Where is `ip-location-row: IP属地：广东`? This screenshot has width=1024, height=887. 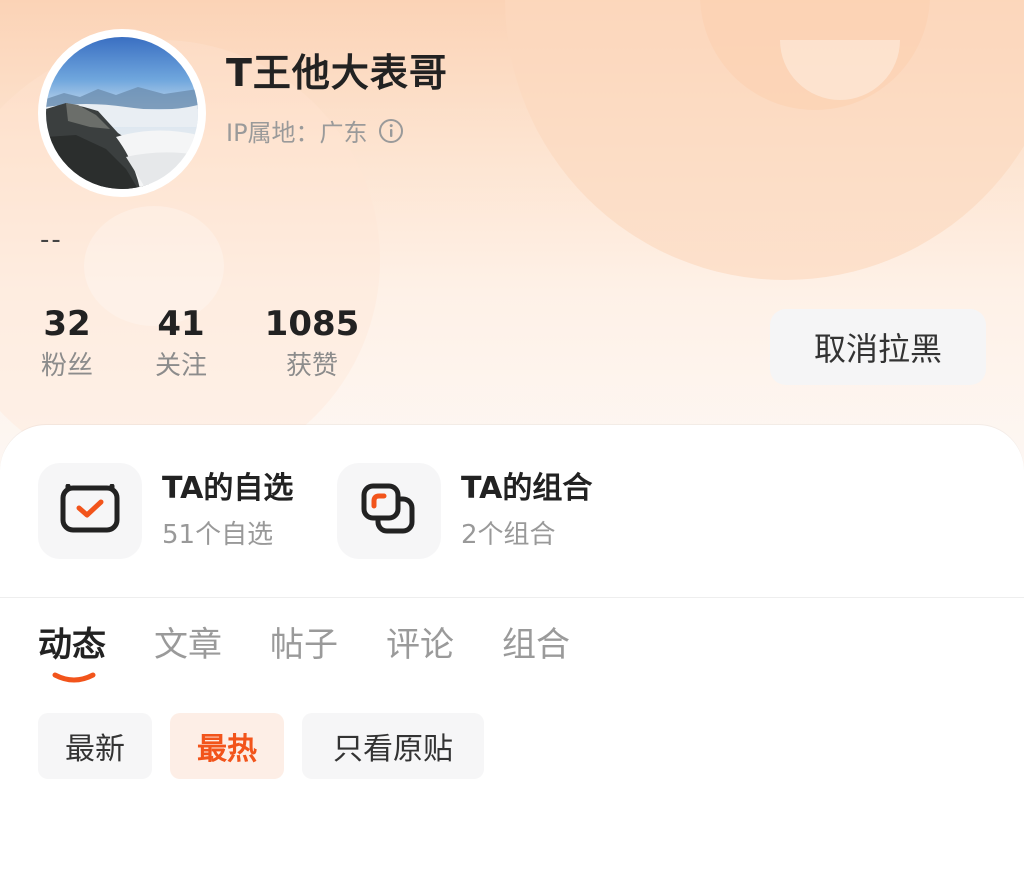
ip-location-row: IP属地：广东 is located at coordinates (315, 130).